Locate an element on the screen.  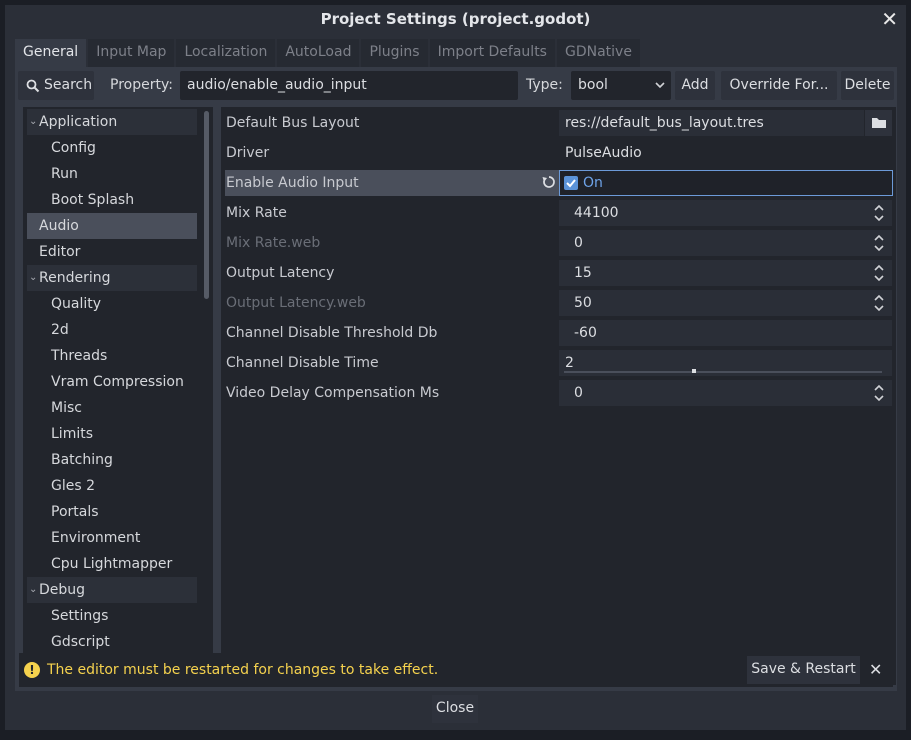
tree-item-label: Batching is located at coordinates (82, 460).